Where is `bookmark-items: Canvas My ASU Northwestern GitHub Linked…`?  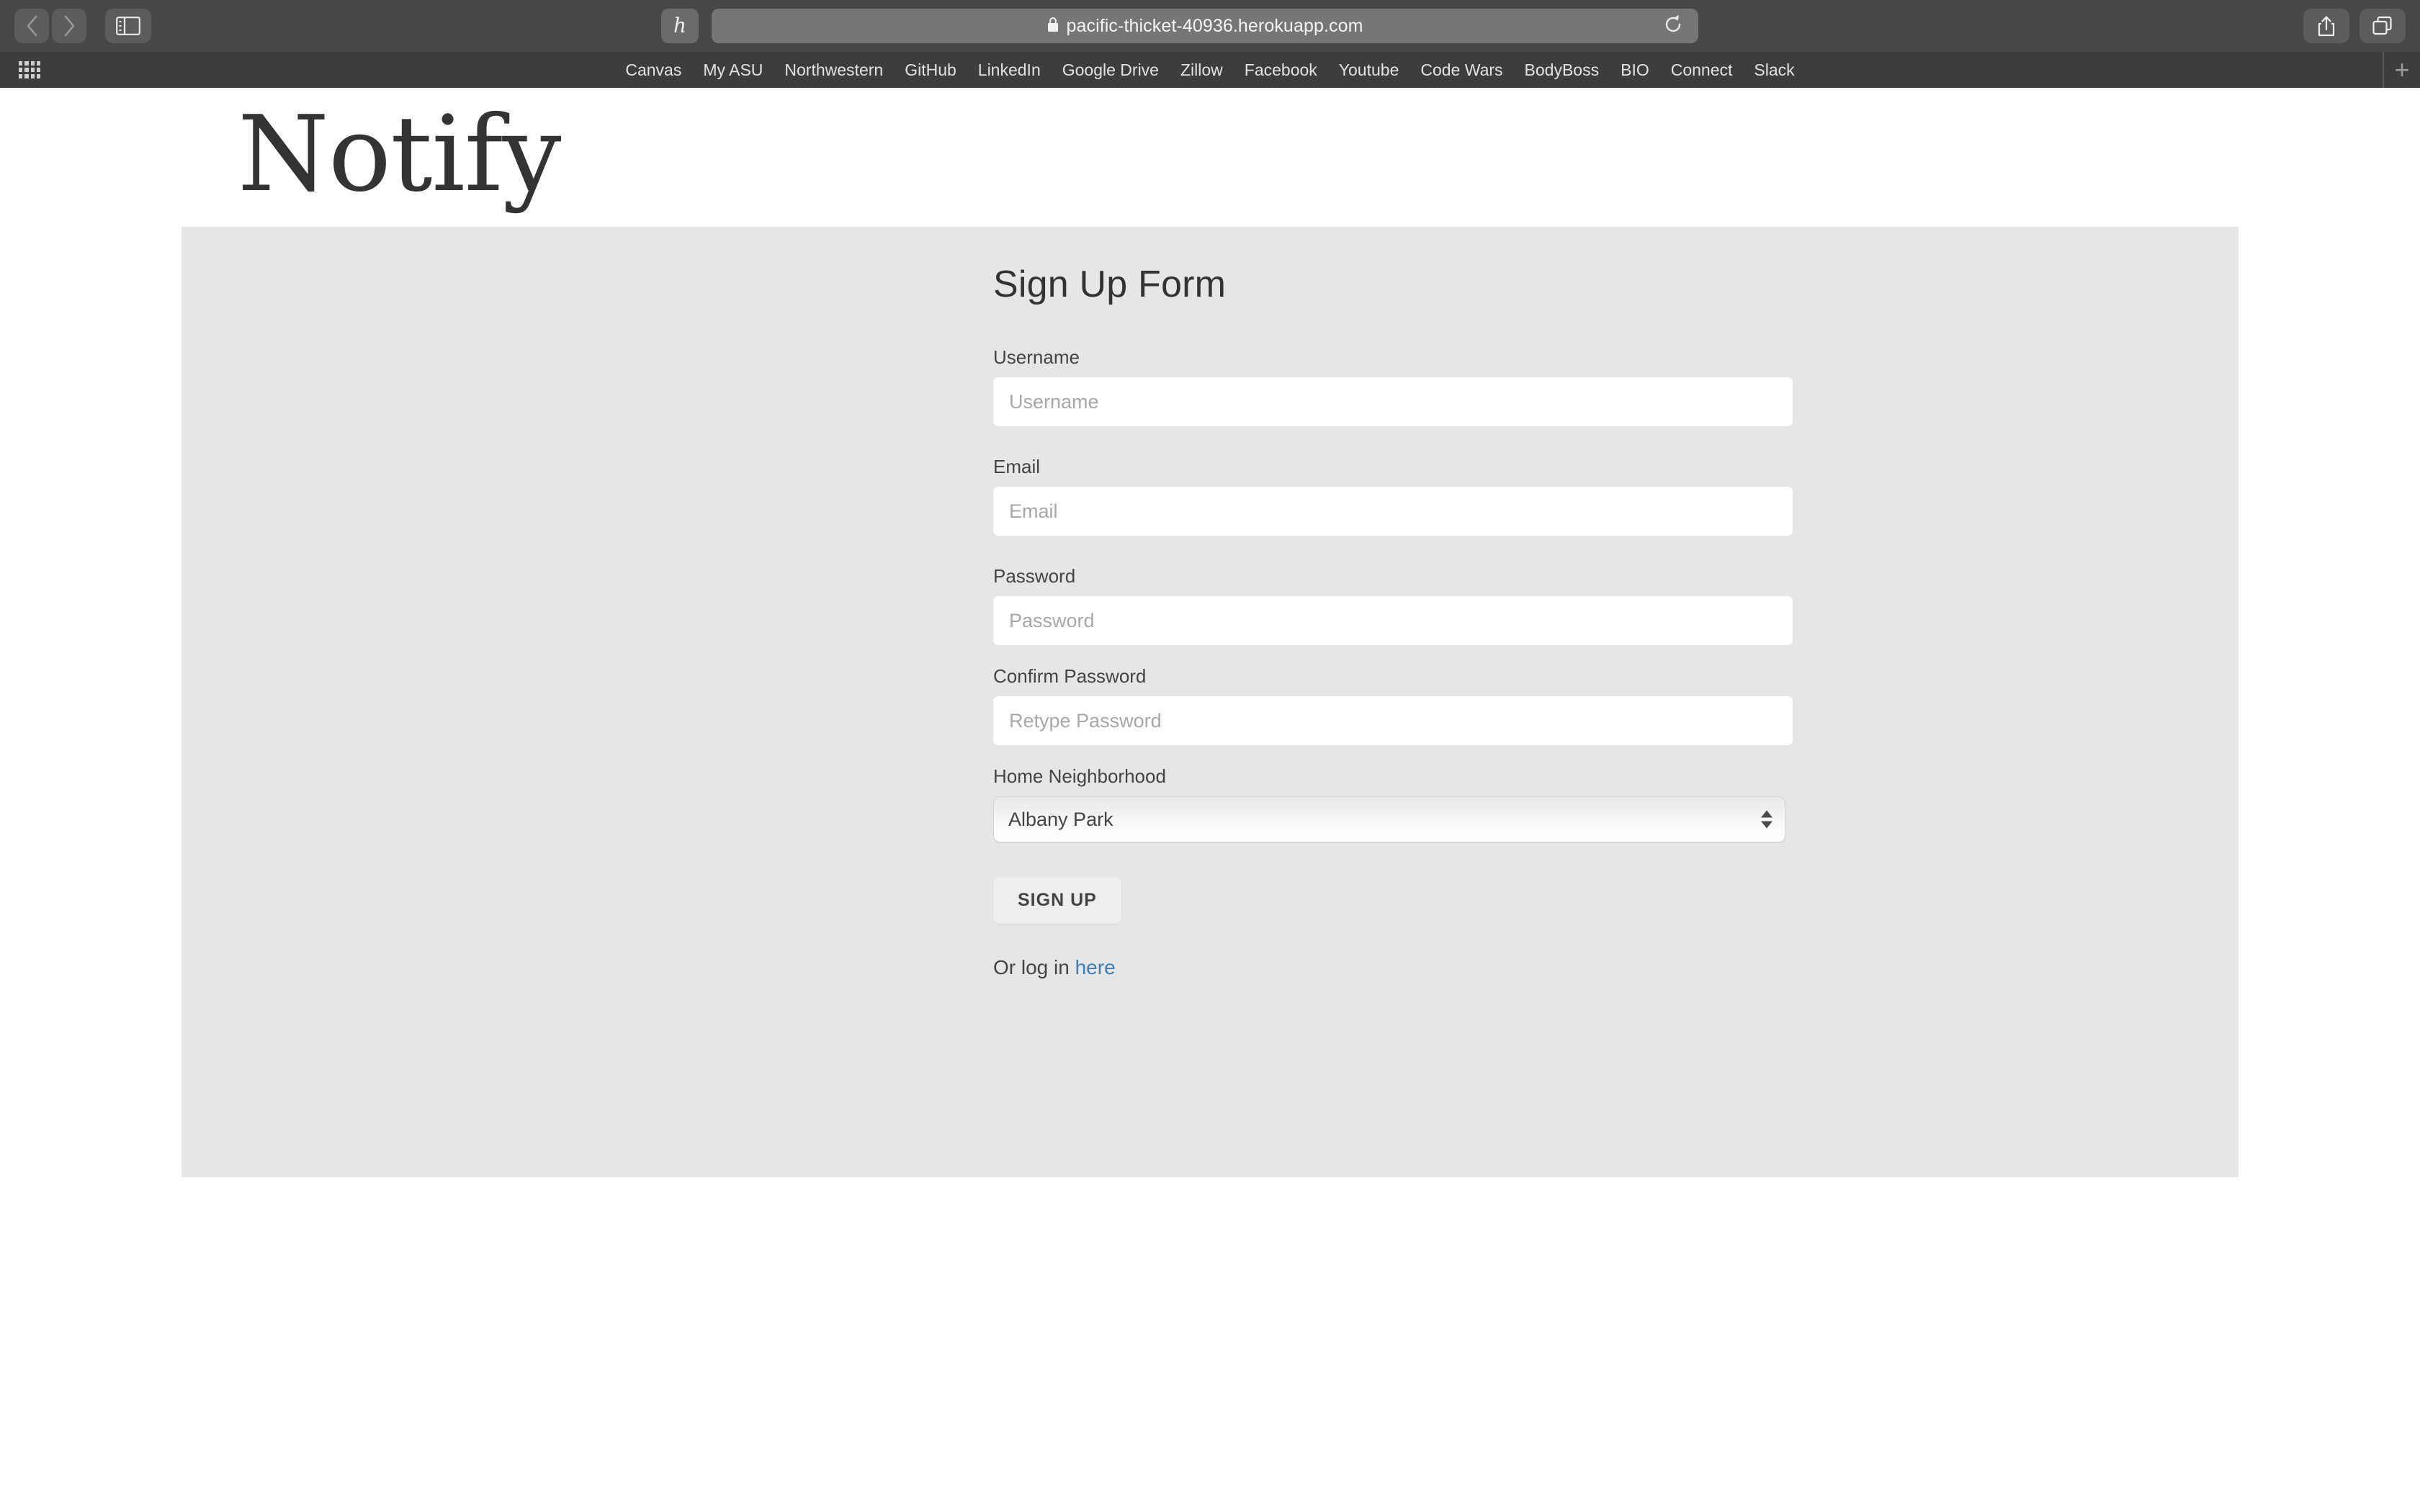
bookmark-items: Canvas My ASU Northwestern GitHub Linked… is located at coordinates (1210, 70).